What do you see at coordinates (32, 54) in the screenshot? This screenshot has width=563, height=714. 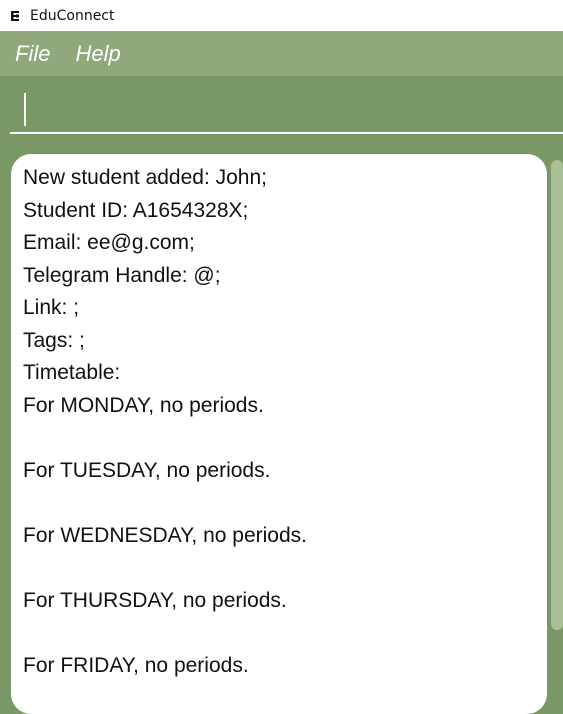 I see `menu-file: File` at bounding box center [32, 54].